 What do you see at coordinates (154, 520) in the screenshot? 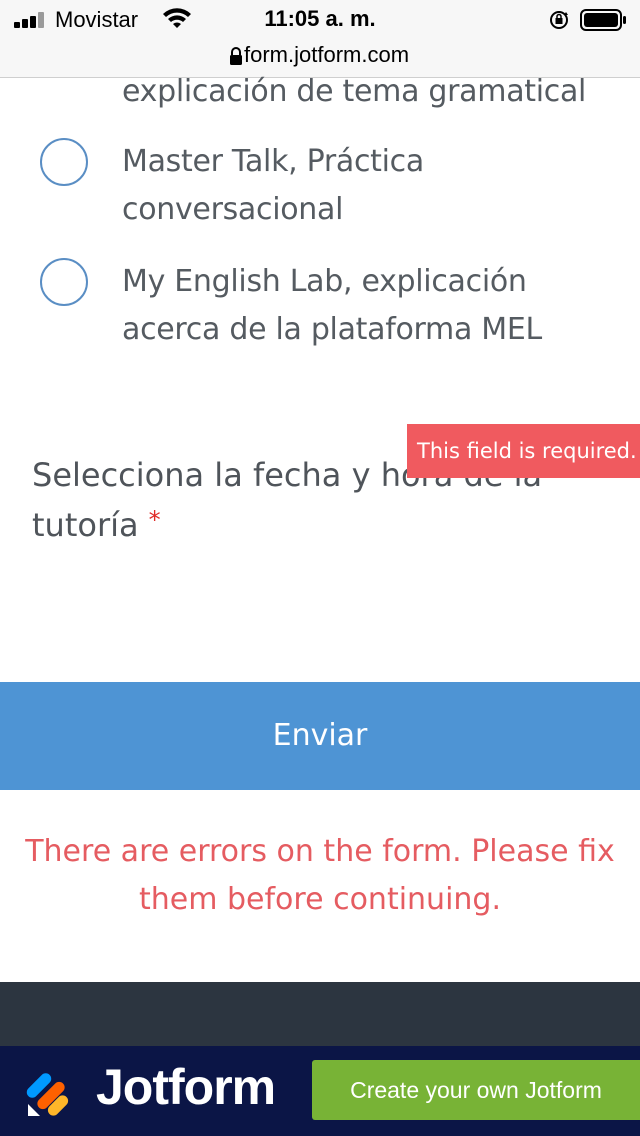
I see `required-asterisk: *` at bounding box center [154, 520].